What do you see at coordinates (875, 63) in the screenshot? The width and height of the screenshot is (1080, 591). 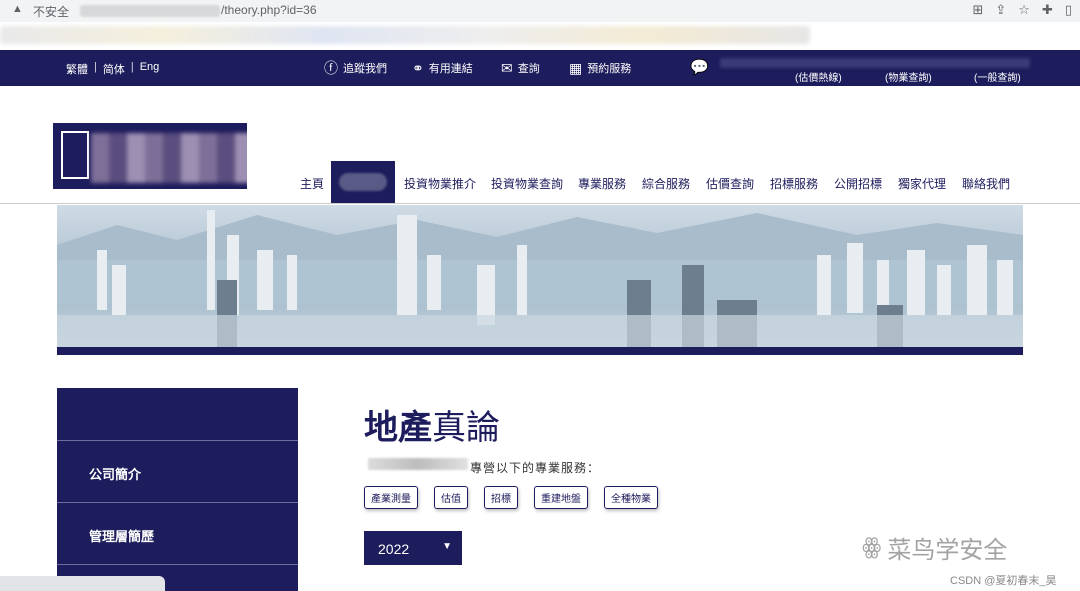 I see `redacted-phone-numbers` at bounding box center [875, 63].